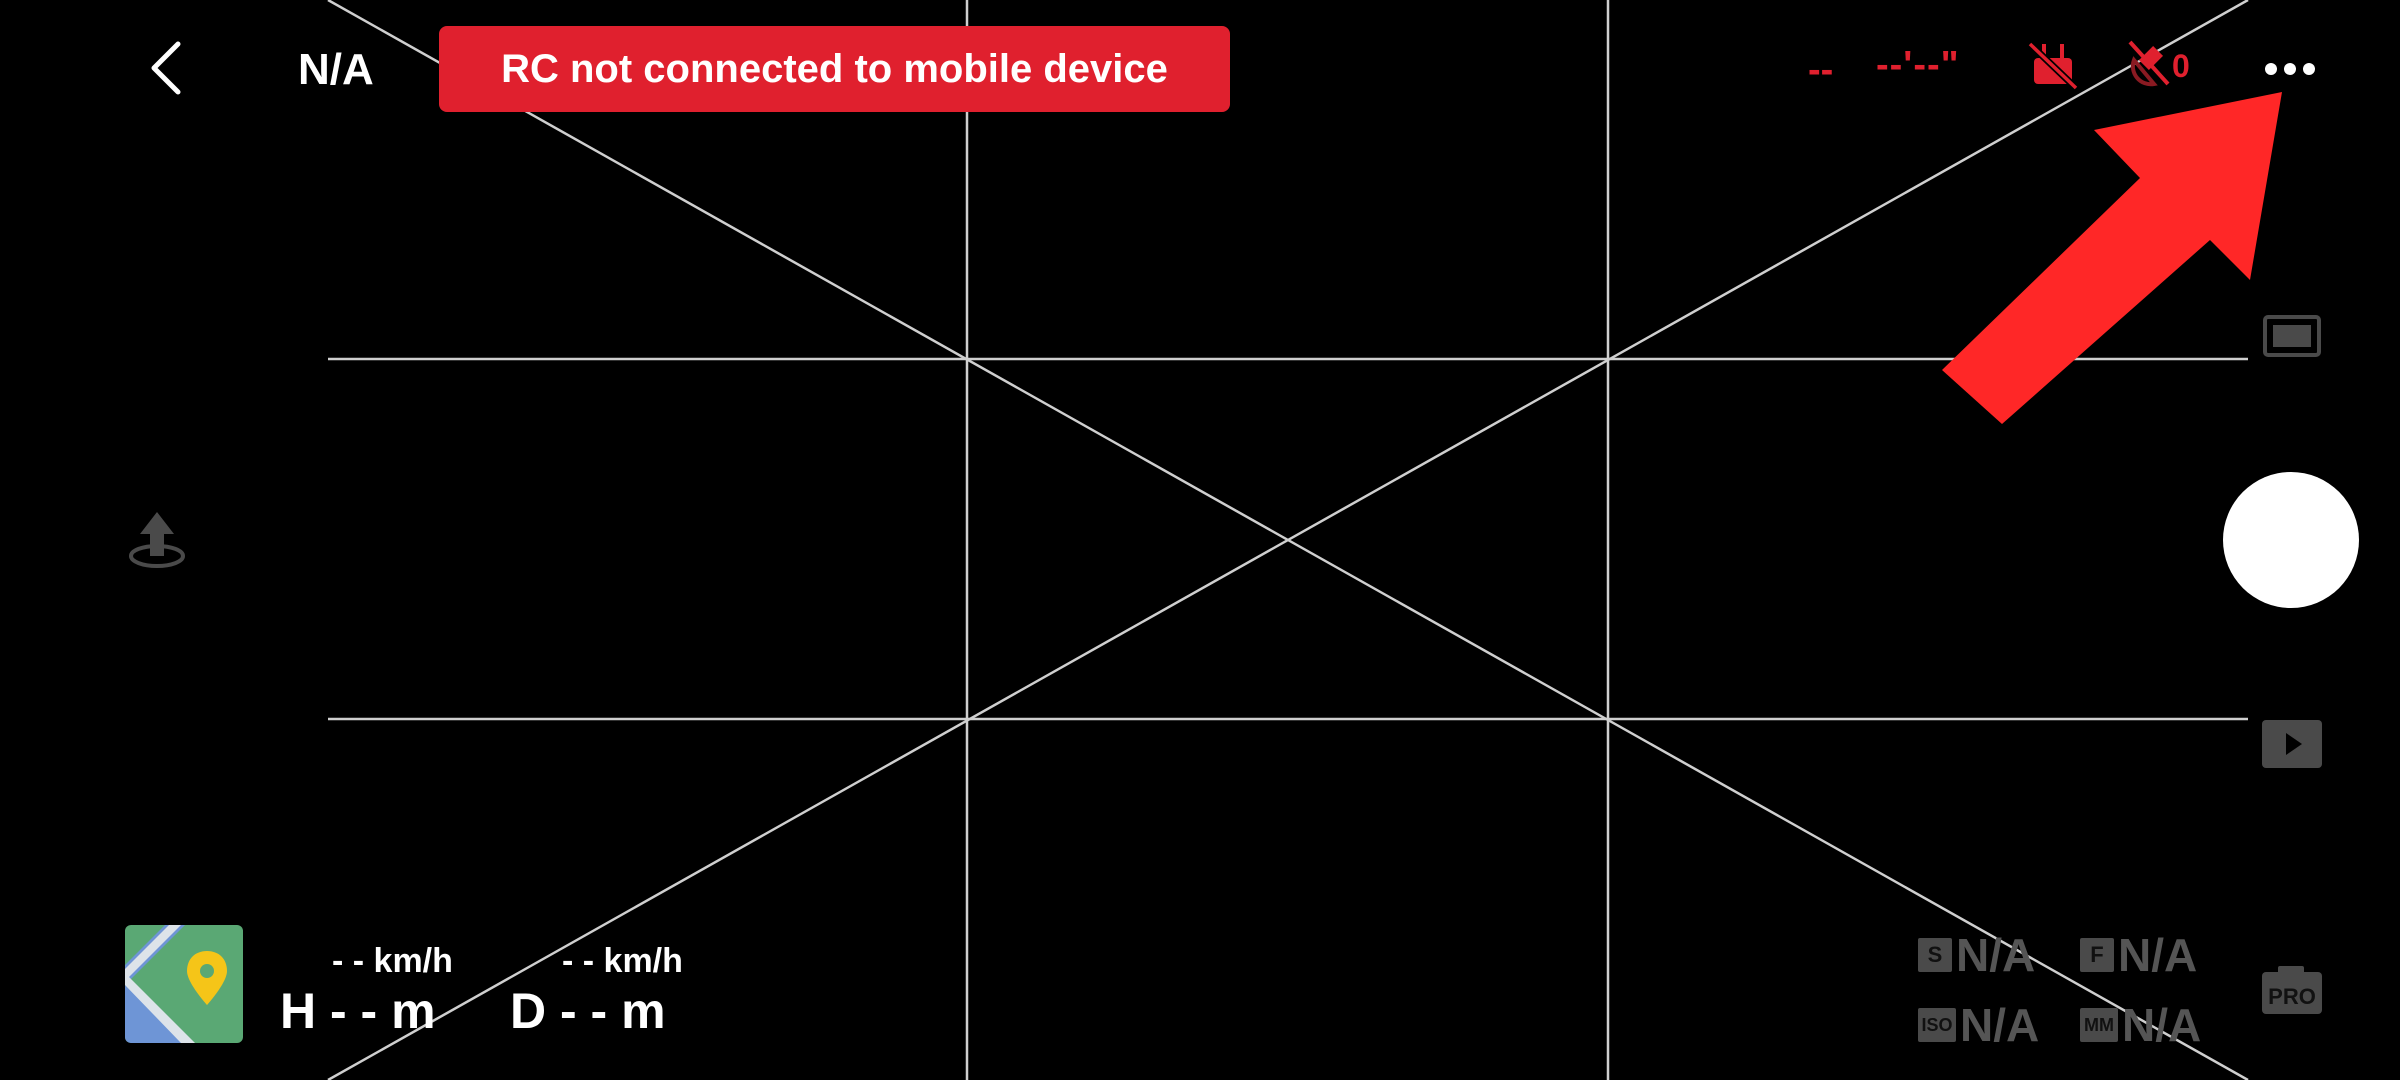 Image resolution: width=2400 pixels, height=1080 pixels. I want to click on chevron-left-icon, so click(166, 68).